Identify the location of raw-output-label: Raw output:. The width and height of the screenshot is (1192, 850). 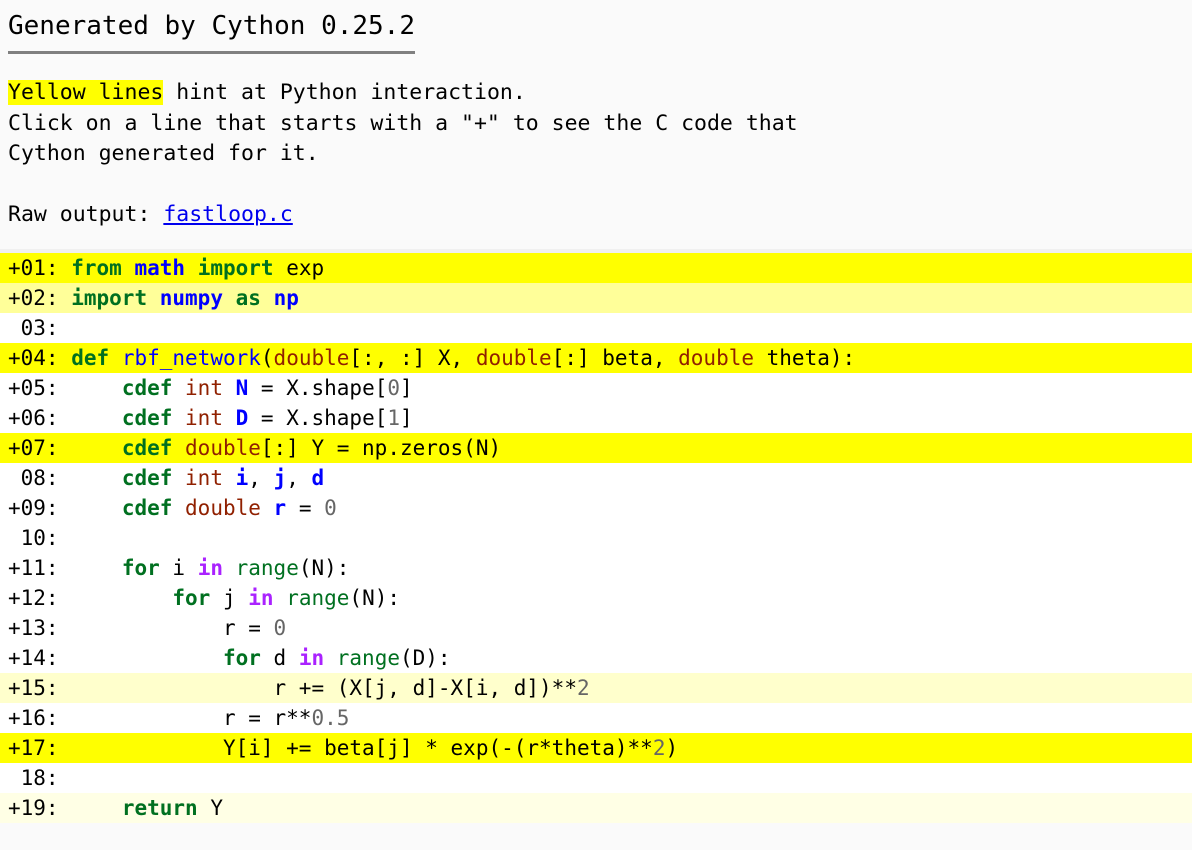
(86, 215).